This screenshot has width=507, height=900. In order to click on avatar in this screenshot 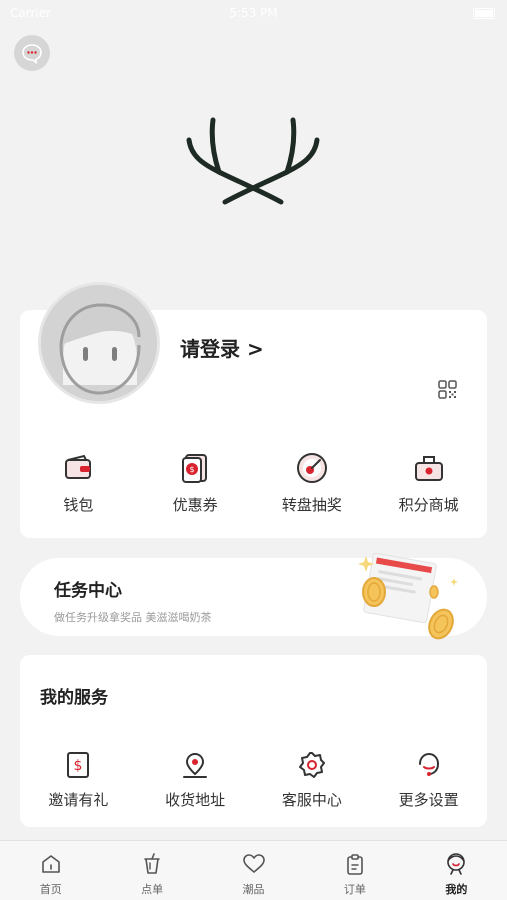, I will do `click(99, 343)`.